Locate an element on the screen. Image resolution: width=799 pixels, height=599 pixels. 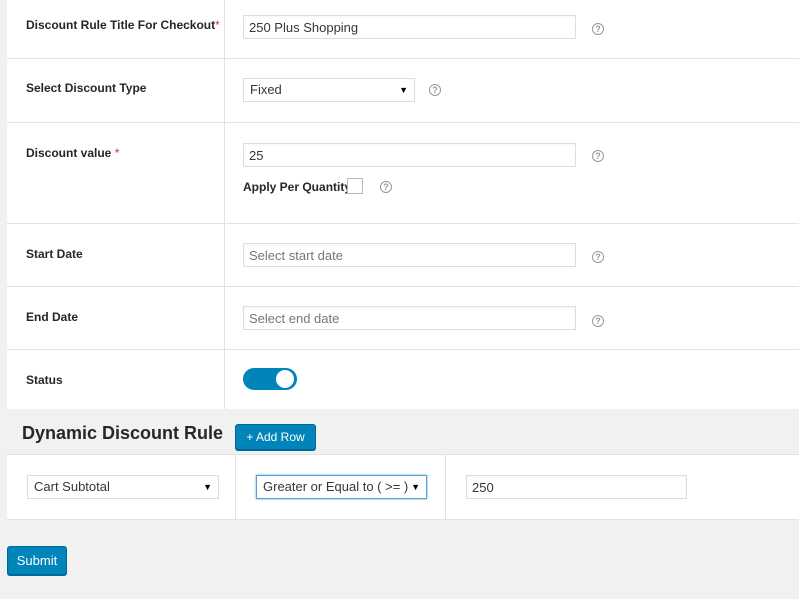
status-toggle is located at coordinates (270, 379).